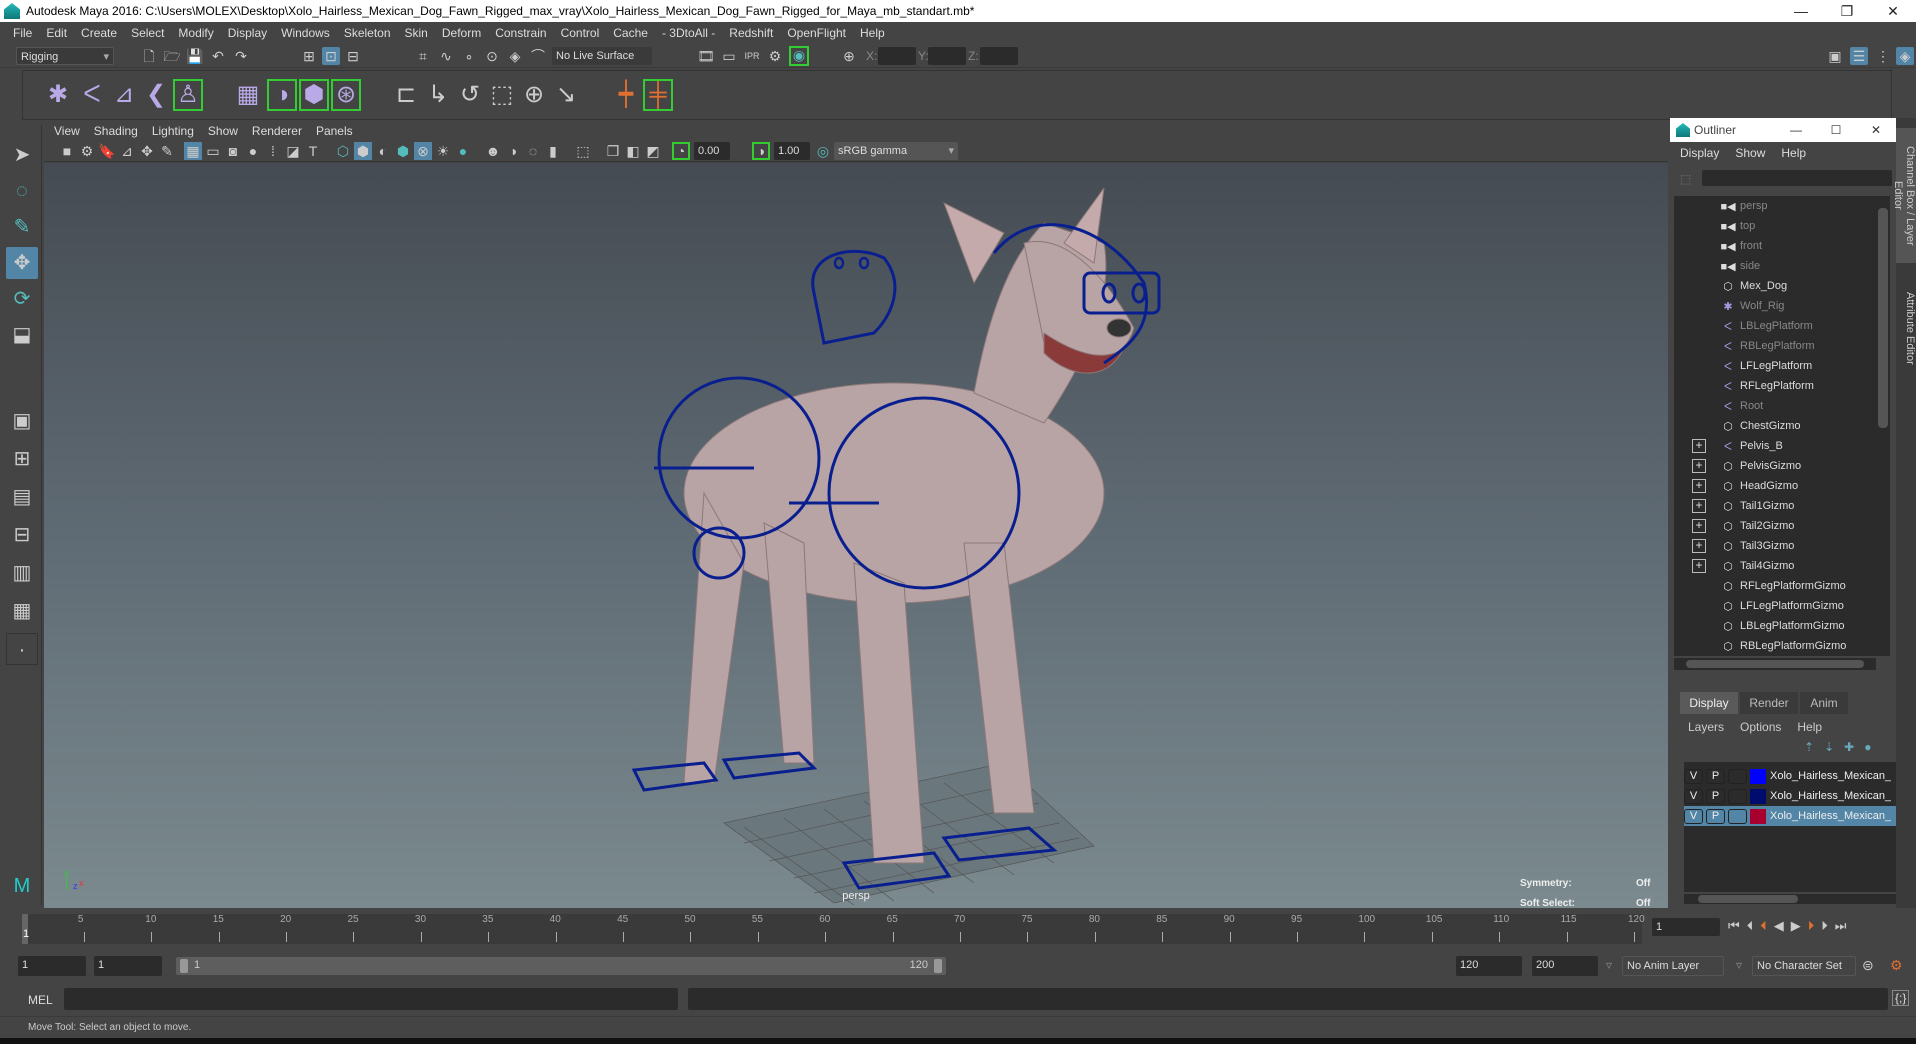 The height and width of the screenshot is (1044, 1916). Describe the element at coordinates (775, 56) in the screenshot. I see `render-settings-icon: ⚙` at that location.